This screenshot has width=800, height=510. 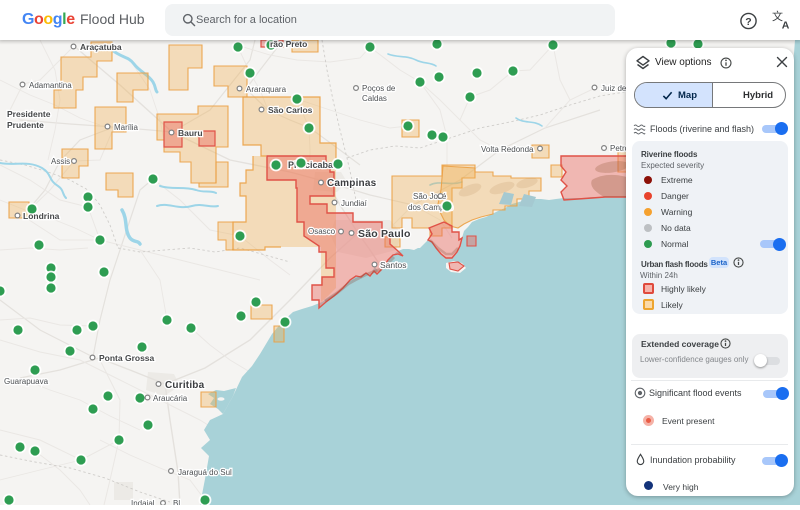 I want to click on svg-text: Bauru, so click(x=190, y=133).